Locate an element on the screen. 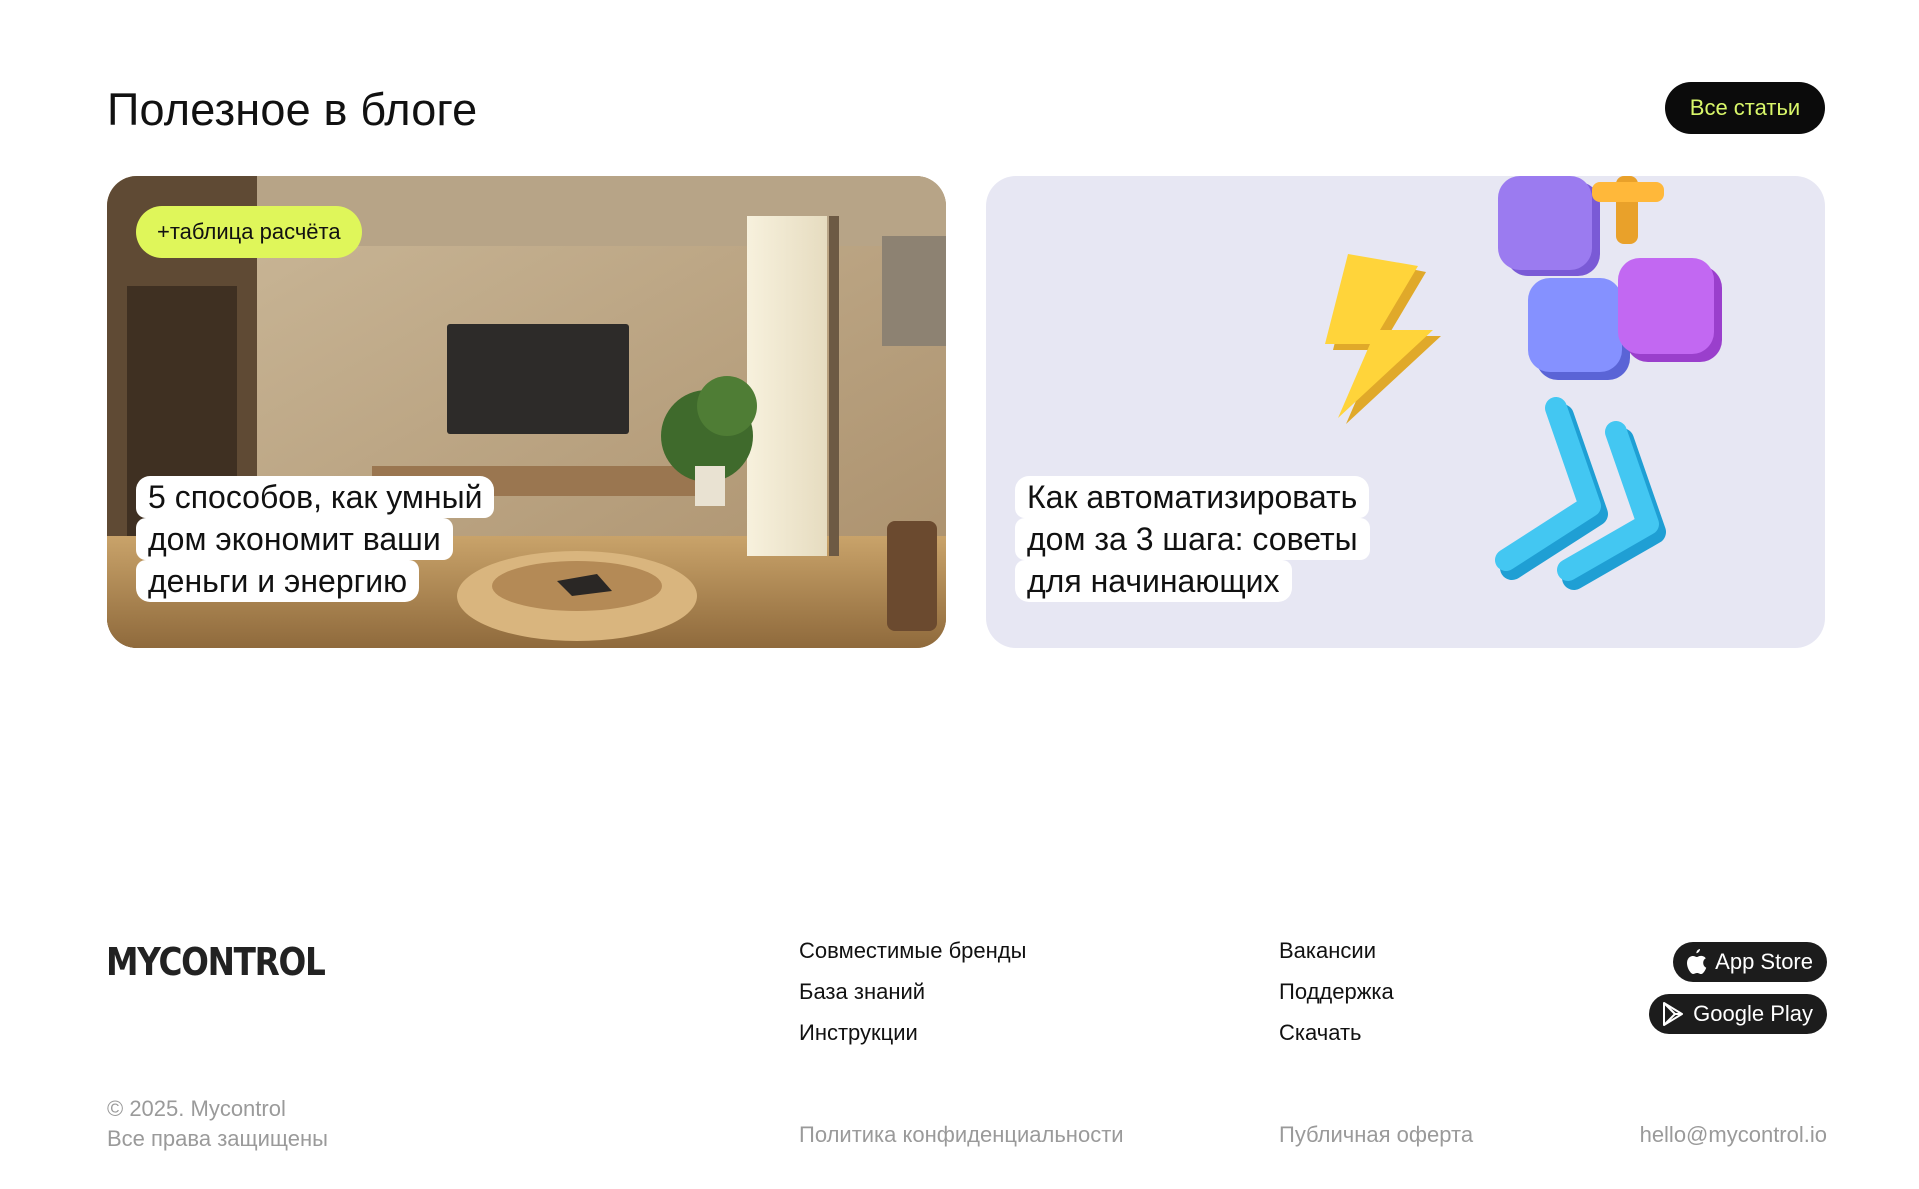 The image size is (1919, 1189). card-title-line: дом экономит ваши is located at coordinates (294, 539).